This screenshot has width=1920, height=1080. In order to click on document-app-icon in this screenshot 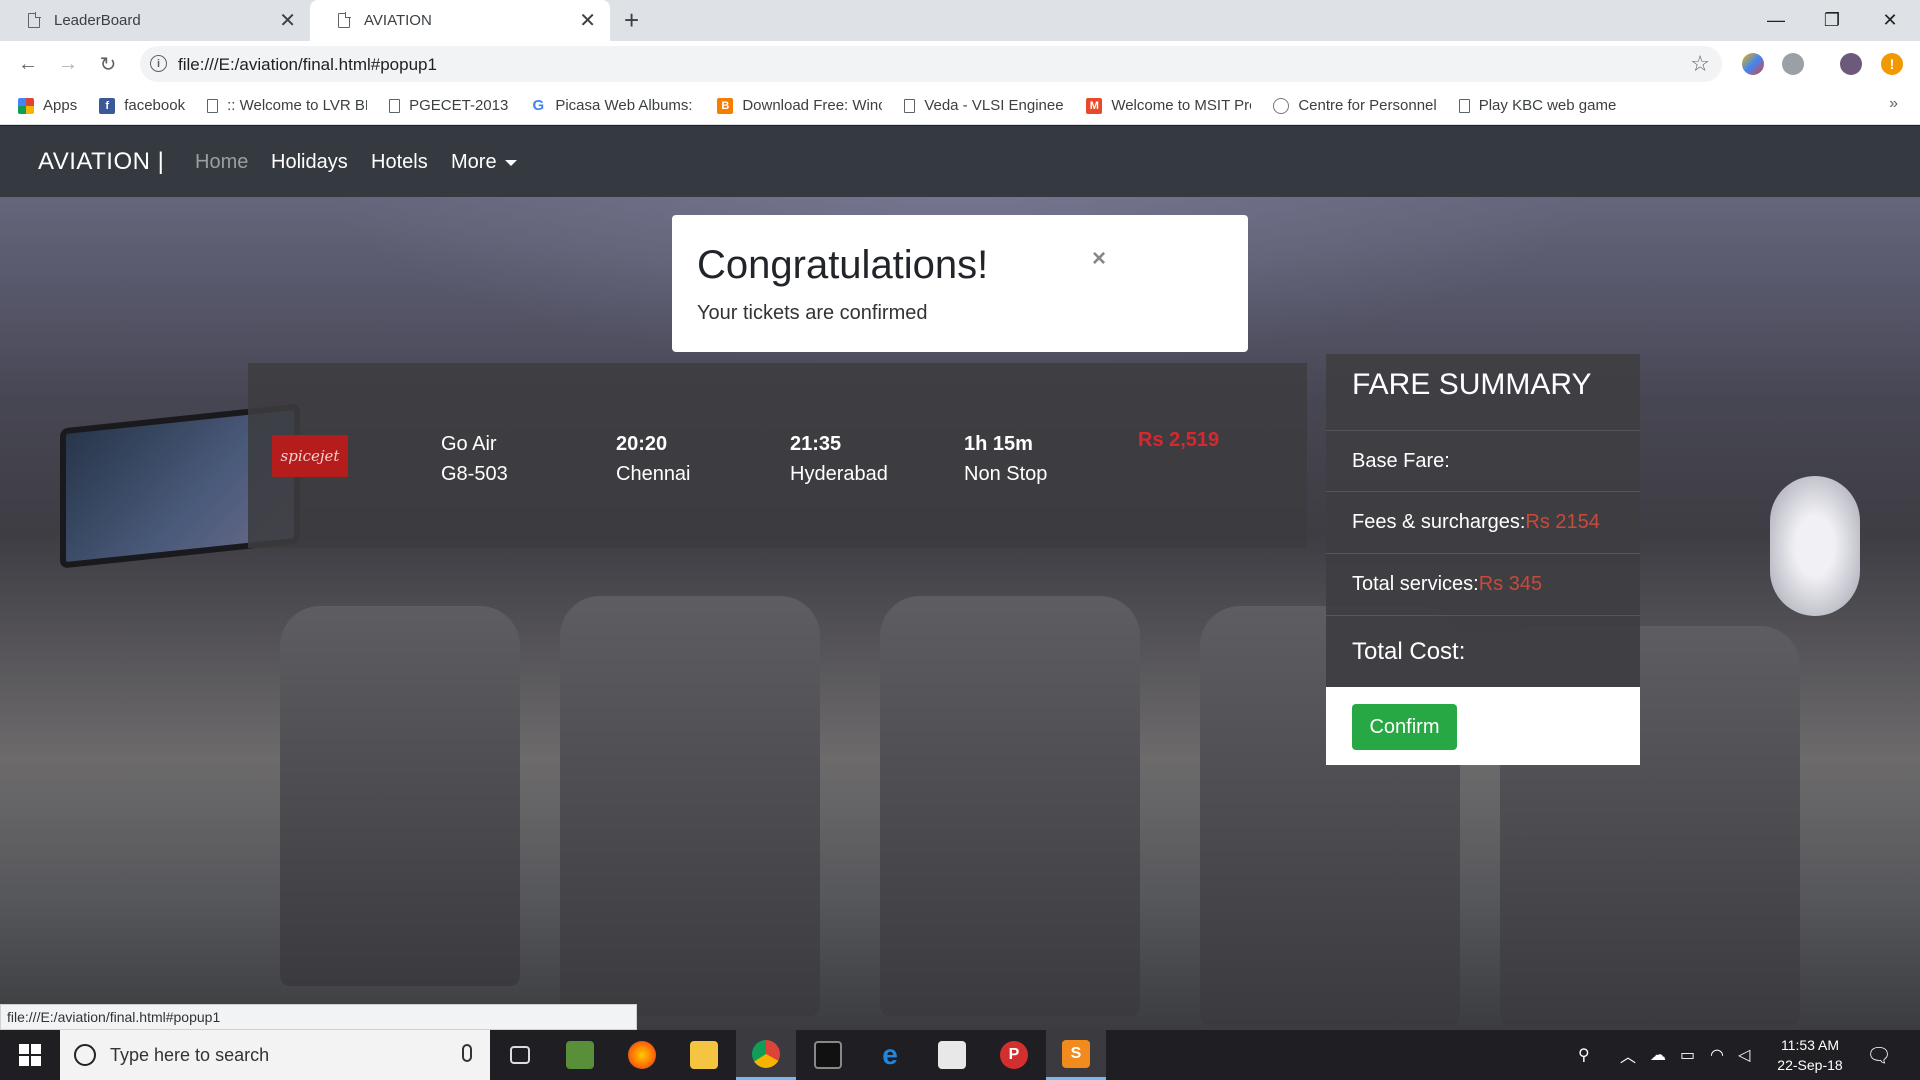, I will do `click(952, 1055)`.